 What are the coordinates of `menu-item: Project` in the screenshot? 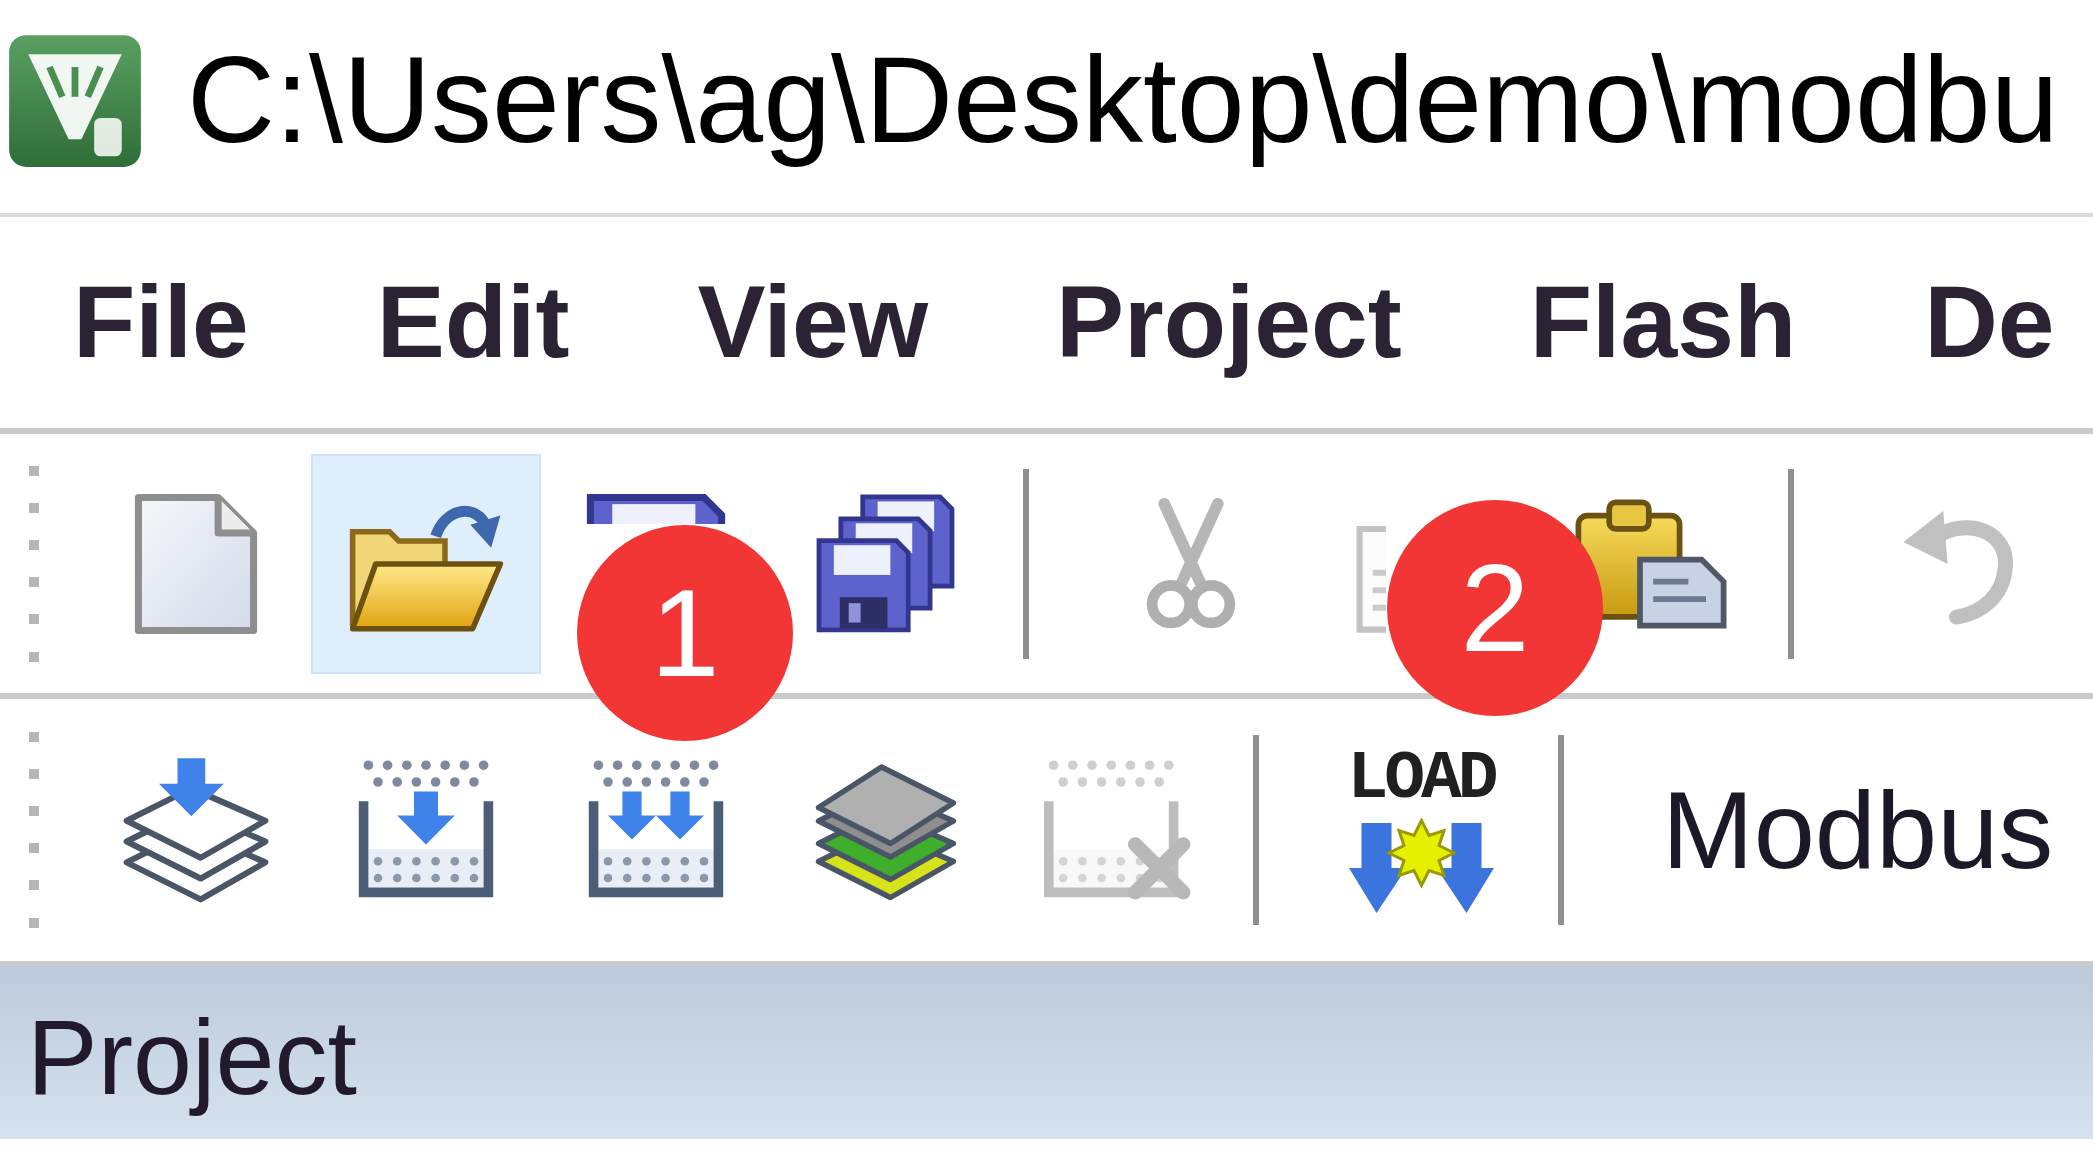 It's located at (1229, 322).